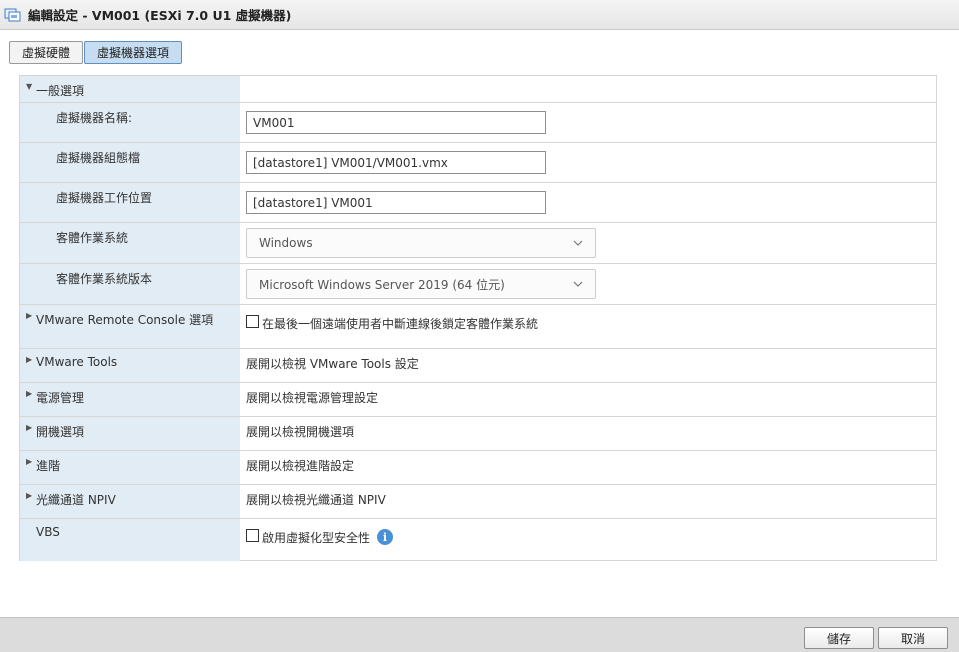 Image resolution: width=959 pixels, height=652 pixels. What do you see at coordinates (252, 321) in the screenshot?
I see `vmrc-lock-checkbox` at bounding box center [252, 321].